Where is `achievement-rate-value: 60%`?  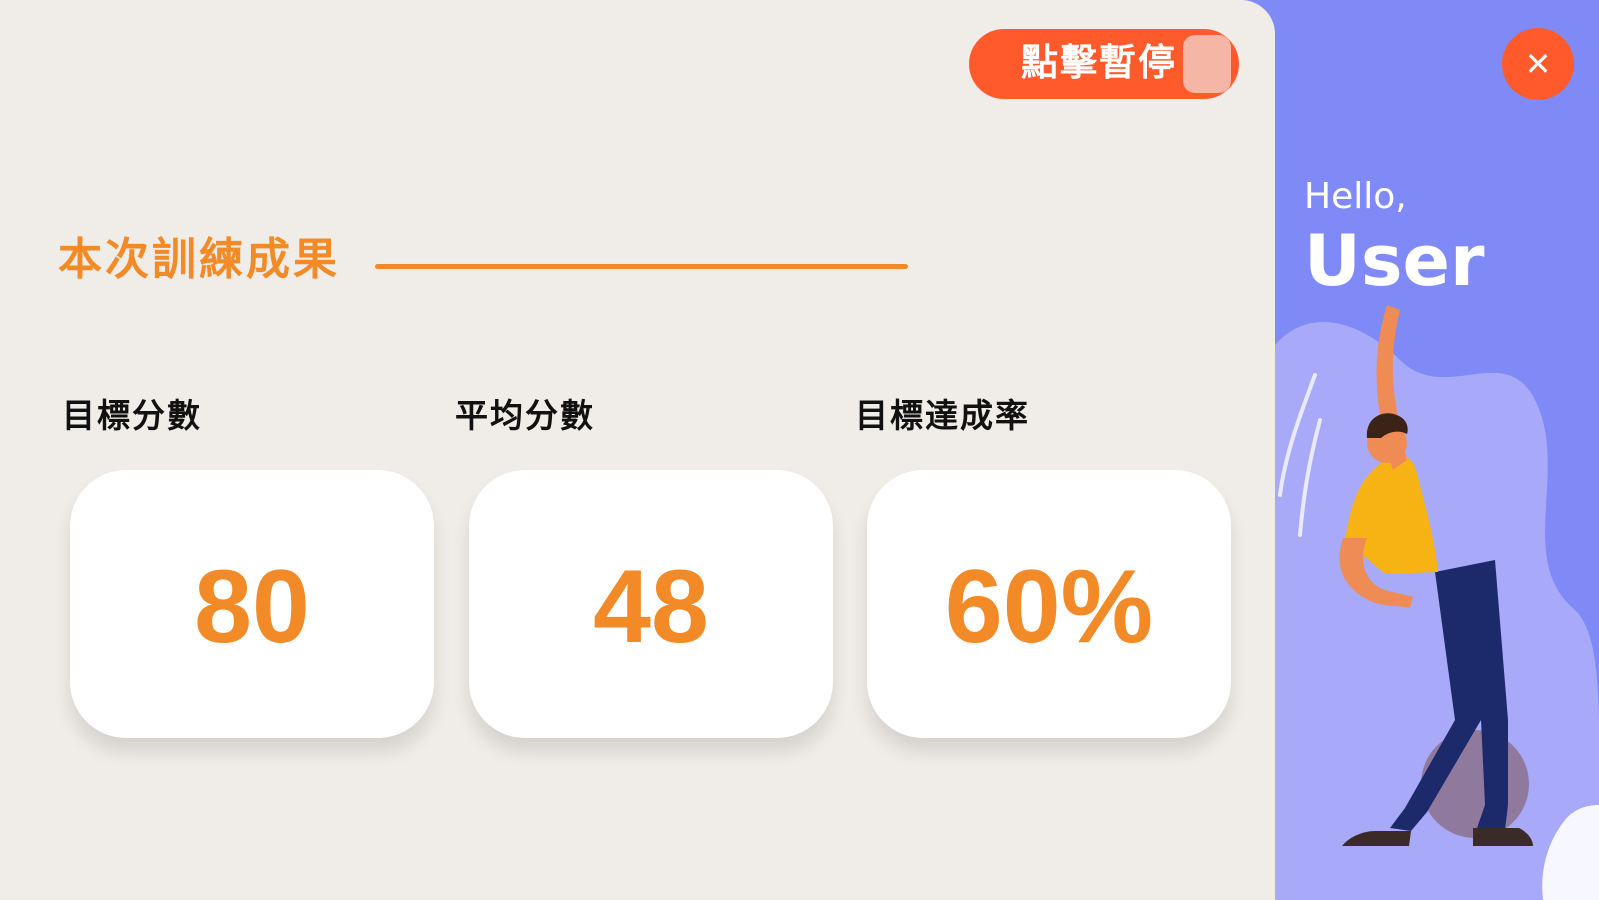 achievement-rate-value: 60% is located at coordinates (1049, 607).